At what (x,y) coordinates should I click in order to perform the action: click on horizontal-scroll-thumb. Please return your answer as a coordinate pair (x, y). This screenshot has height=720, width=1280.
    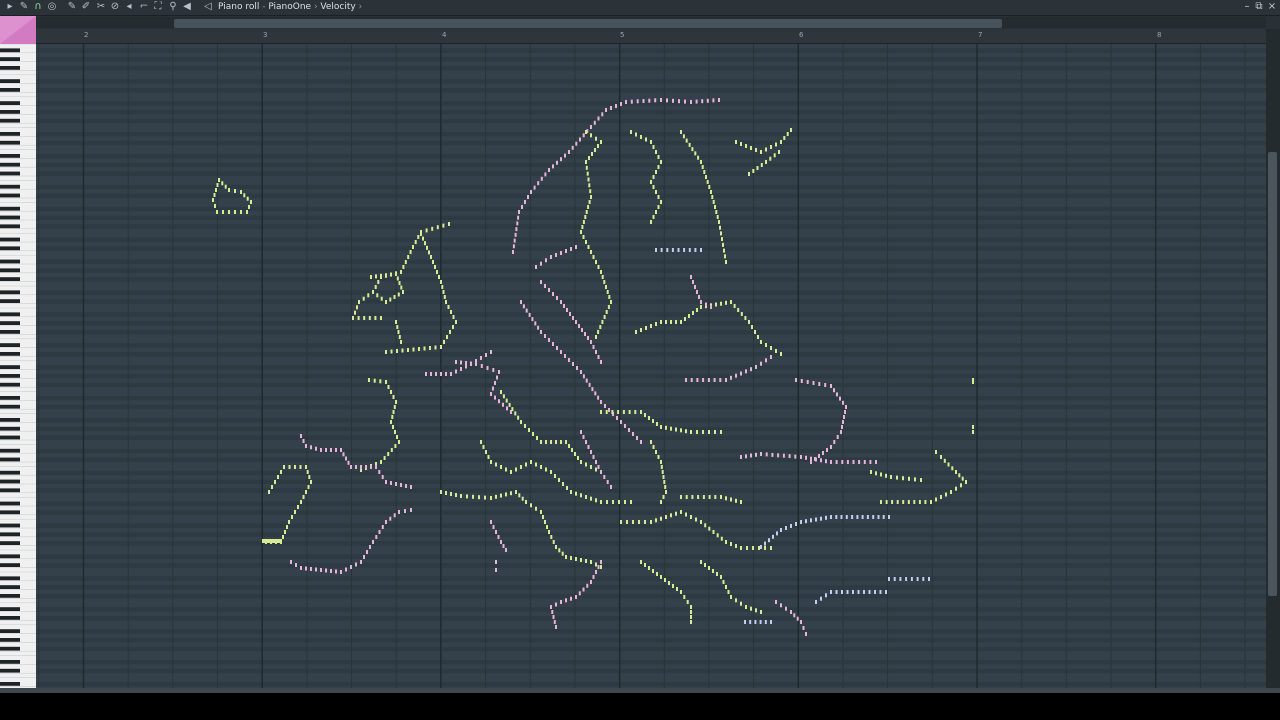
    Looking at the image, I should click on (588, 23).